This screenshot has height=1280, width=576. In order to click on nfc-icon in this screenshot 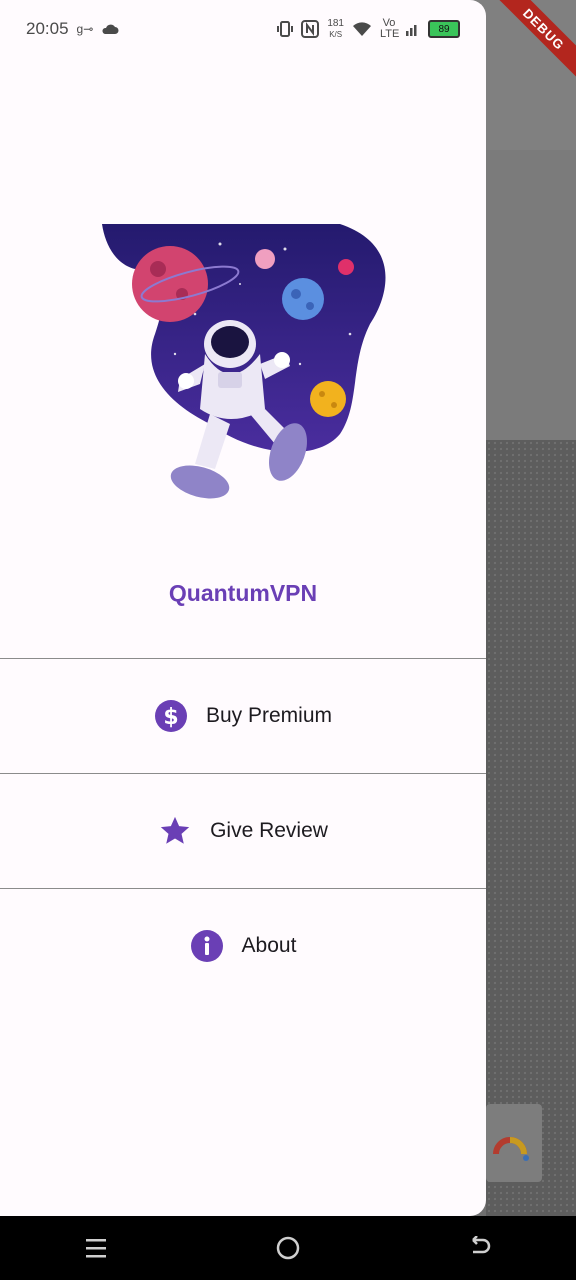, I will do `click(310, 29)`.